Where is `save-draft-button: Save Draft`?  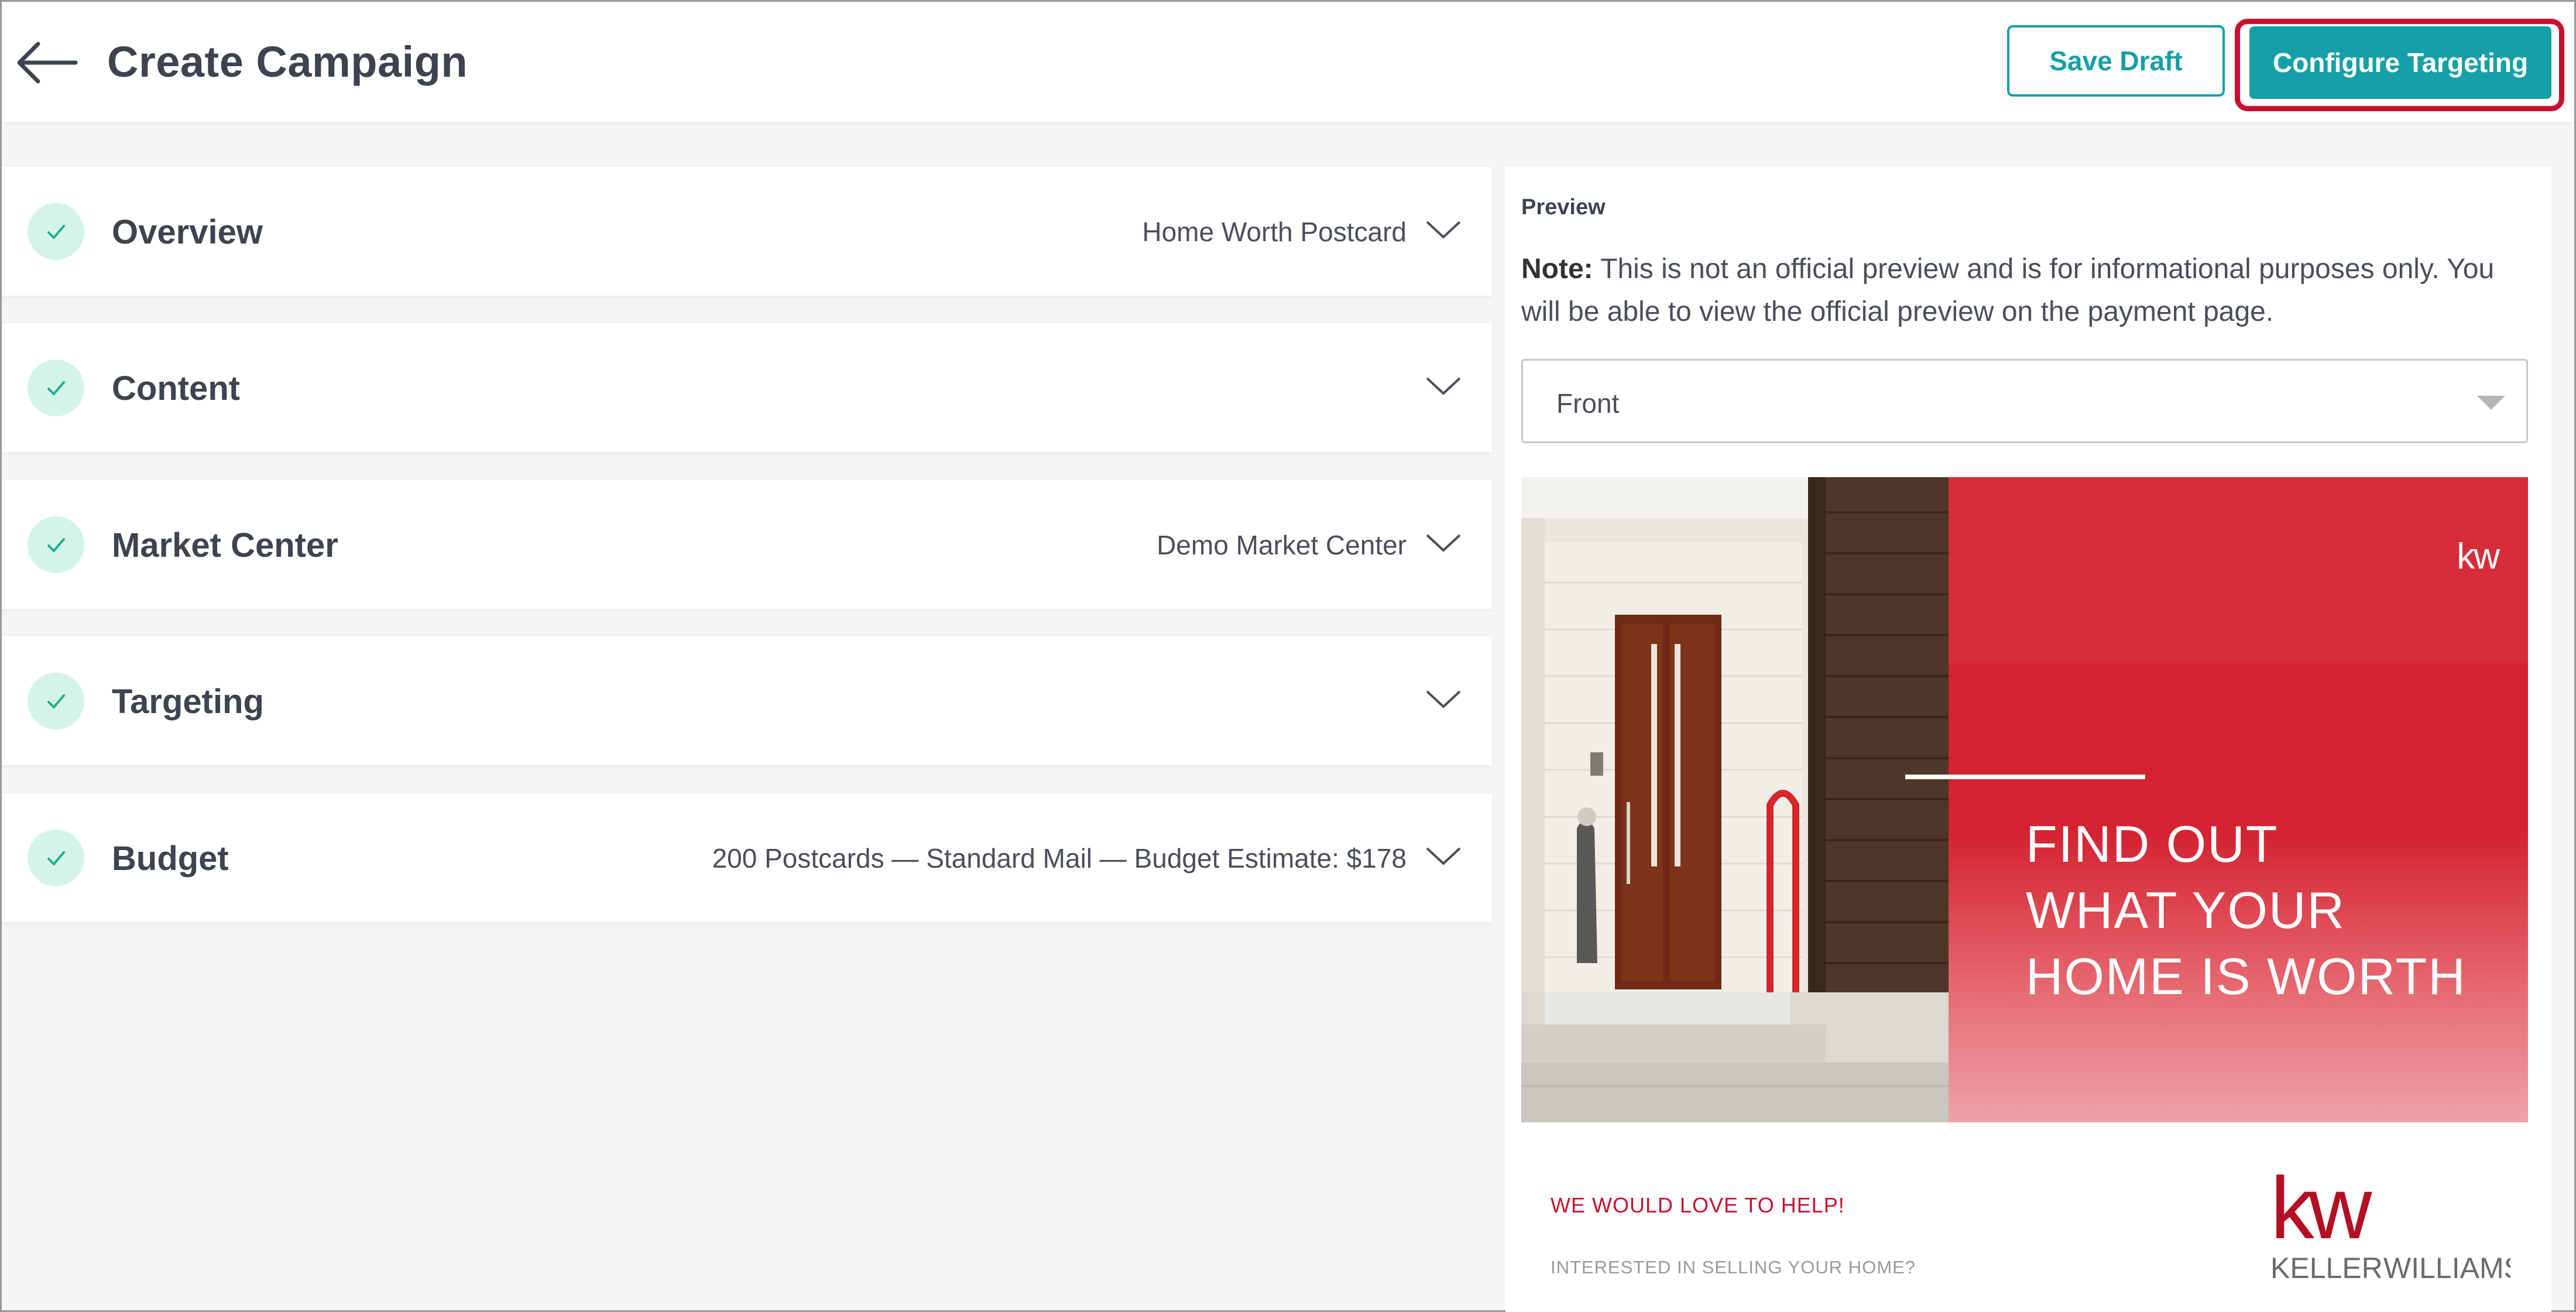 save-draft-button: Save Draft is located at coordinates (2116, 61).